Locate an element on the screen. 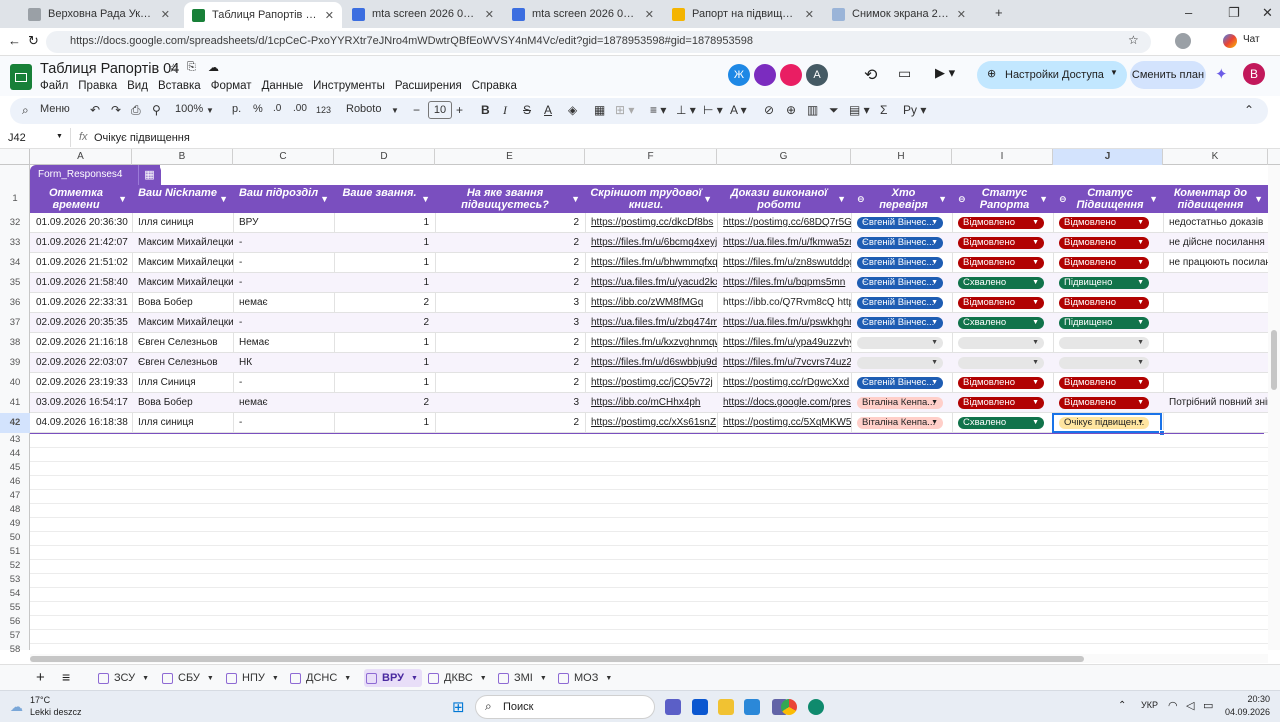 Image resolution: width=1280 pixels, height=722 pixels. table-view-icon: ▦ is located at coordinates (149, 175).